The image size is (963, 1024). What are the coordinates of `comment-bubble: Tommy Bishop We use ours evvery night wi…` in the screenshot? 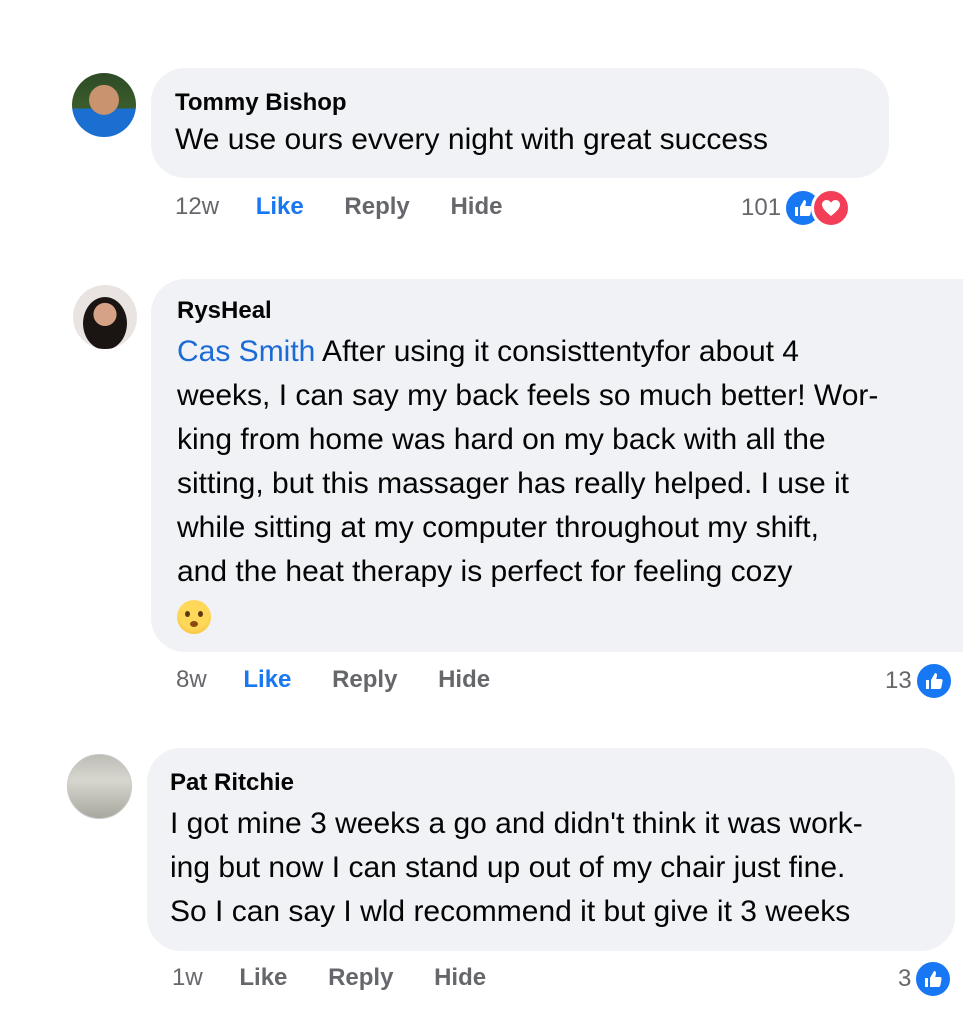 It's located at (520, 123).